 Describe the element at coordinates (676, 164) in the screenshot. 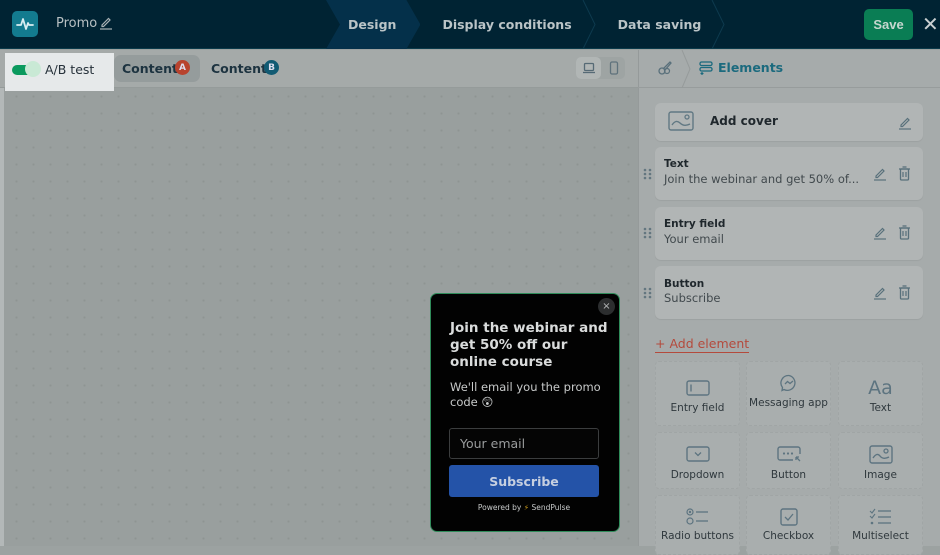

I see `element-type: Text` at that location.